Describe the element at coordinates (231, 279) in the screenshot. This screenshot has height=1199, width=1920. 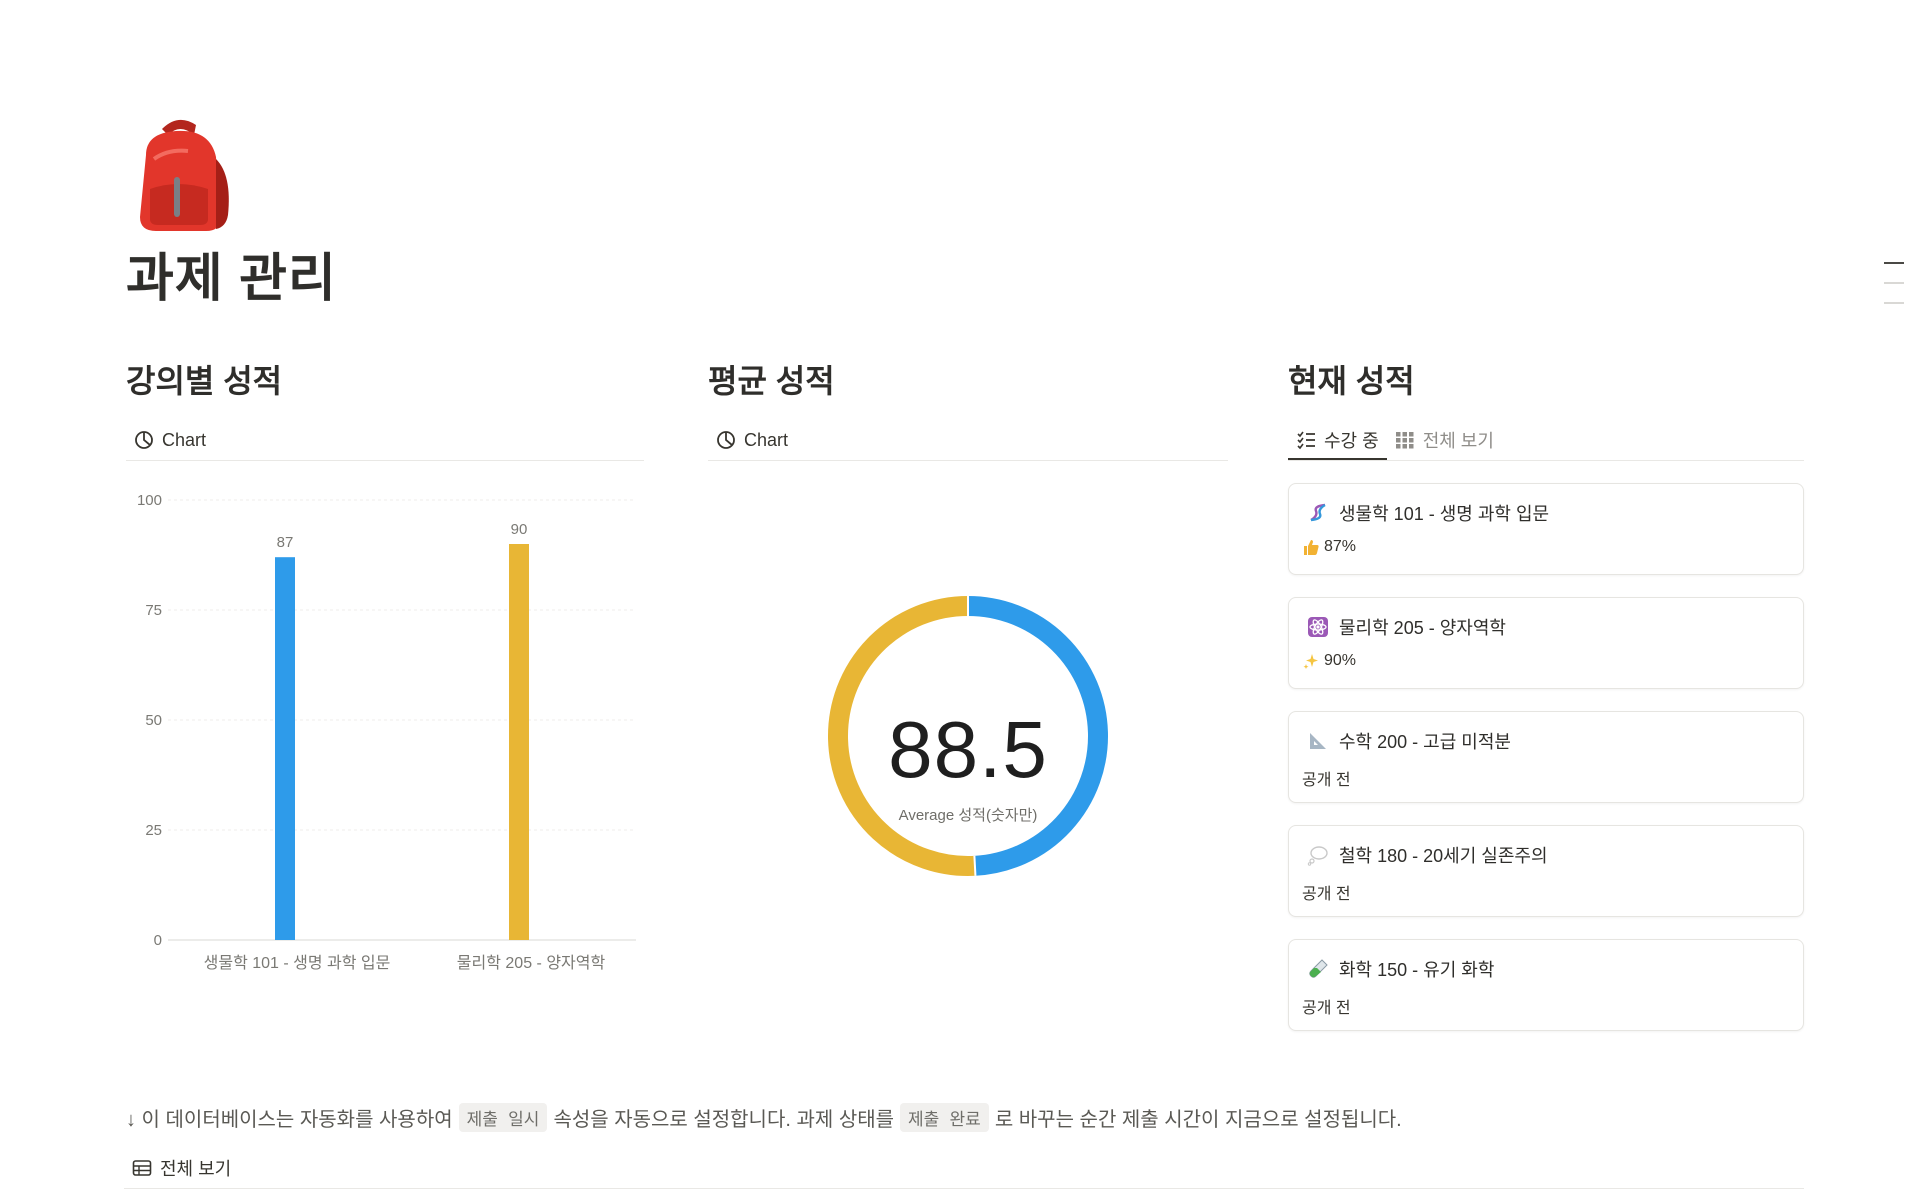
I see `page-title: 과제 관리` at that location.